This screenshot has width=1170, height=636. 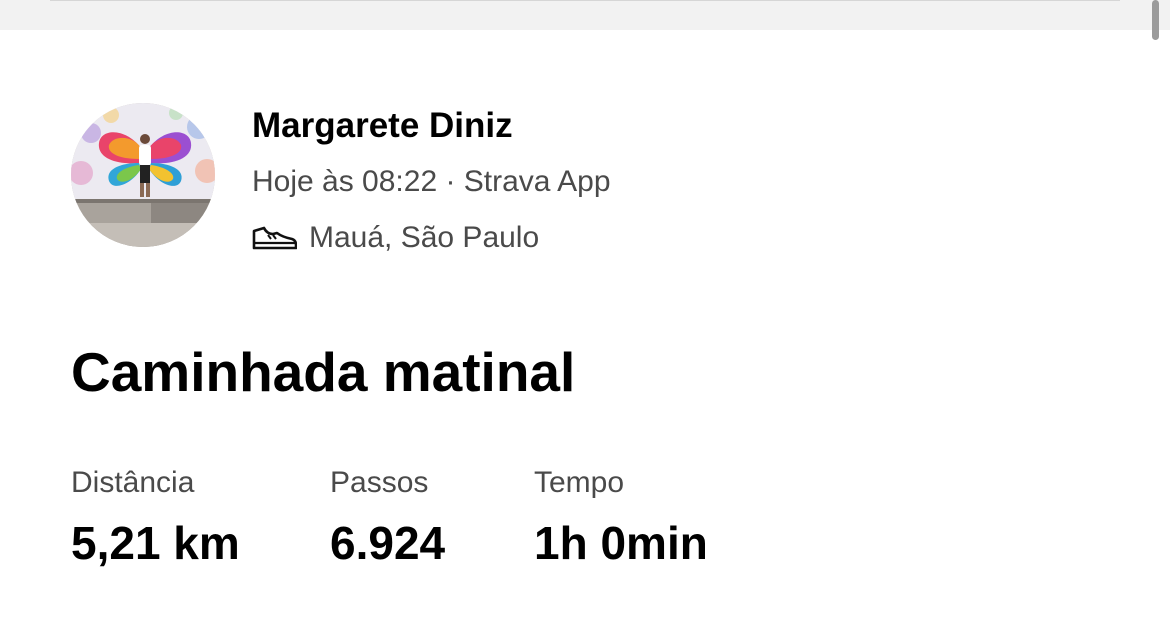 What do you see at coordinates (133, 482) in the screenshot?
I see `stat-label: Distância` at bounding box center [133, 482].